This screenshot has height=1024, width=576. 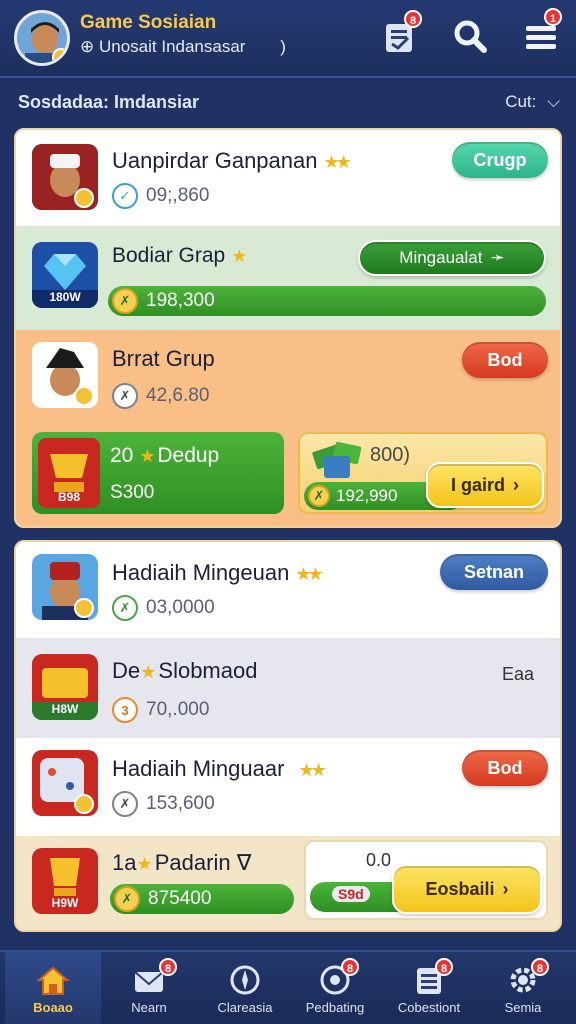 I want to click on setnan-button: Setnan, so click(x=494, y=572).